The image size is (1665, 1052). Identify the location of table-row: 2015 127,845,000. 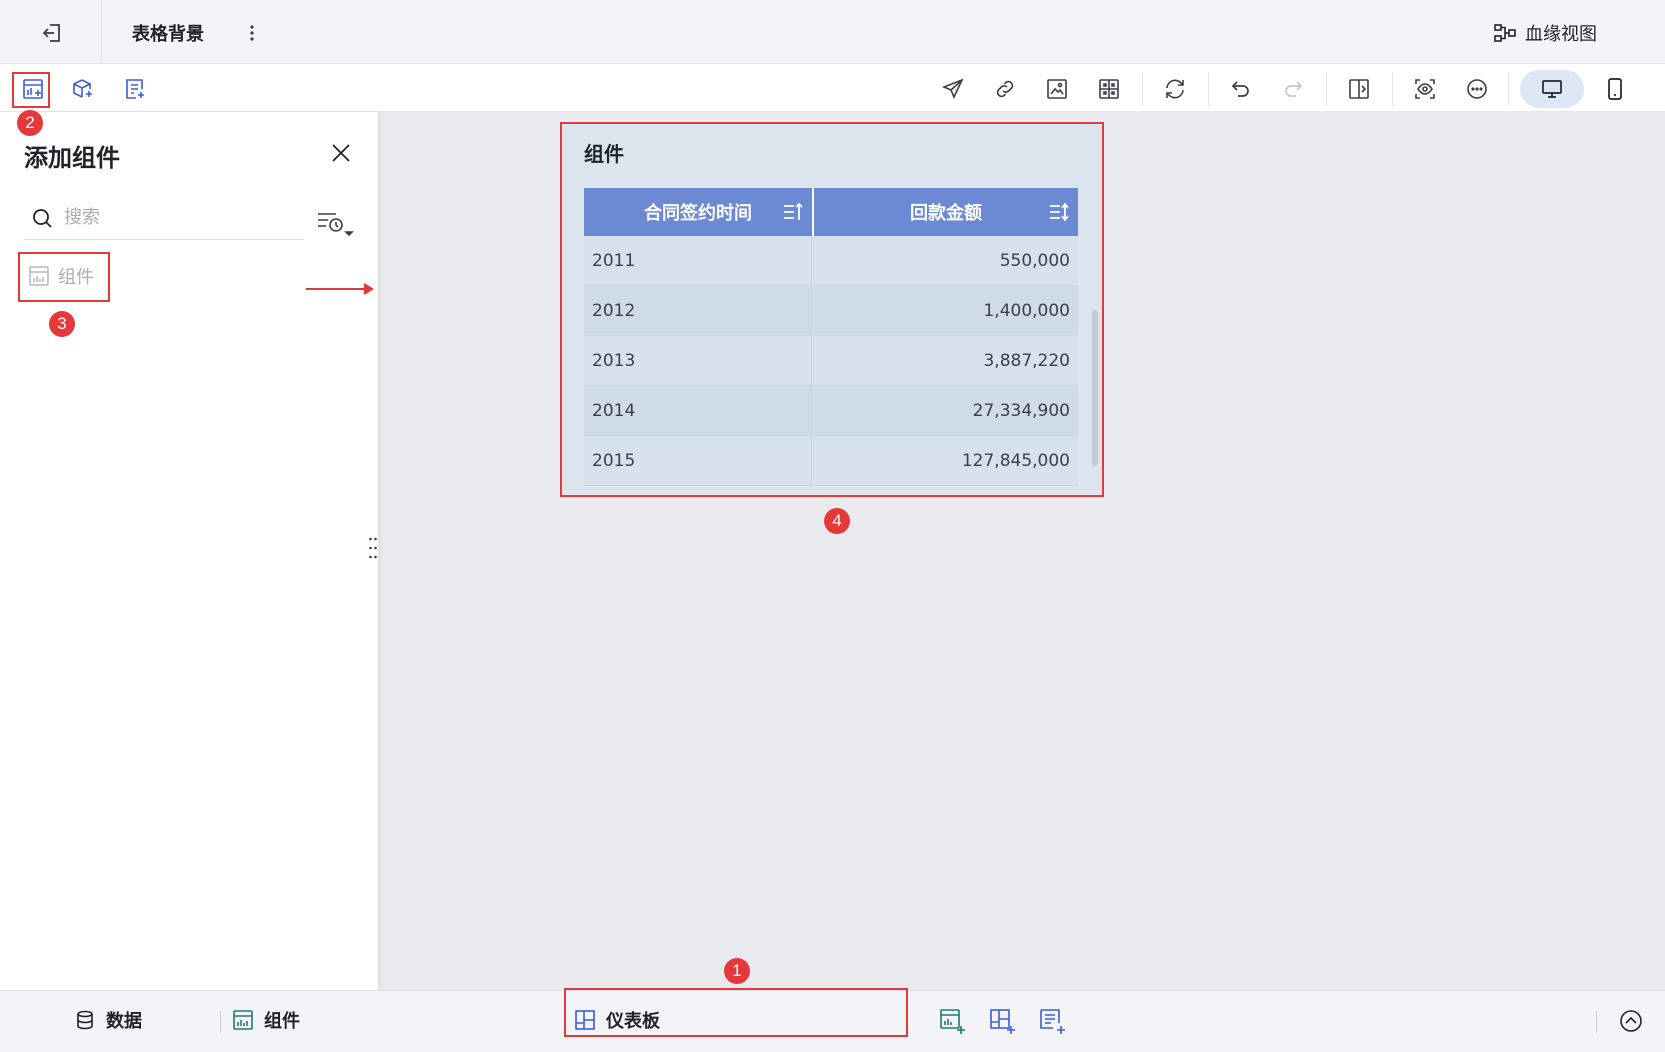
(831, 461).